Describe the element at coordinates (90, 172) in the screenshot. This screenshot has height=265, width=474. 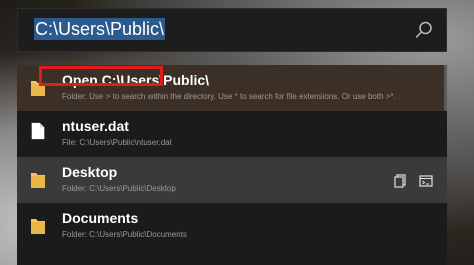
I see `result-title: Desktop` at that location.